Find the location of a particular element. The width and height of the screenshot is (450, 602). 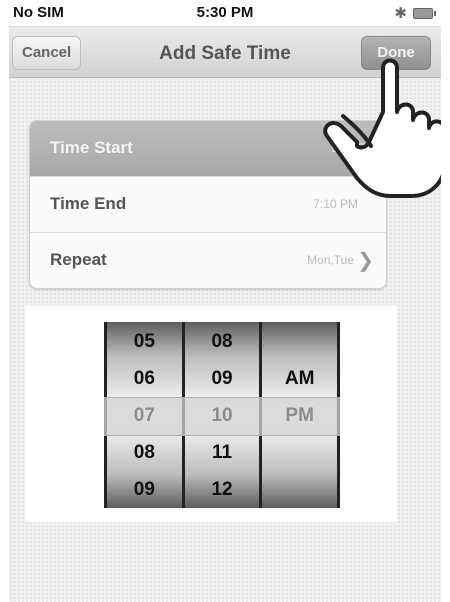

picker-option-selected: 07 is located at coordinates (144, 415).